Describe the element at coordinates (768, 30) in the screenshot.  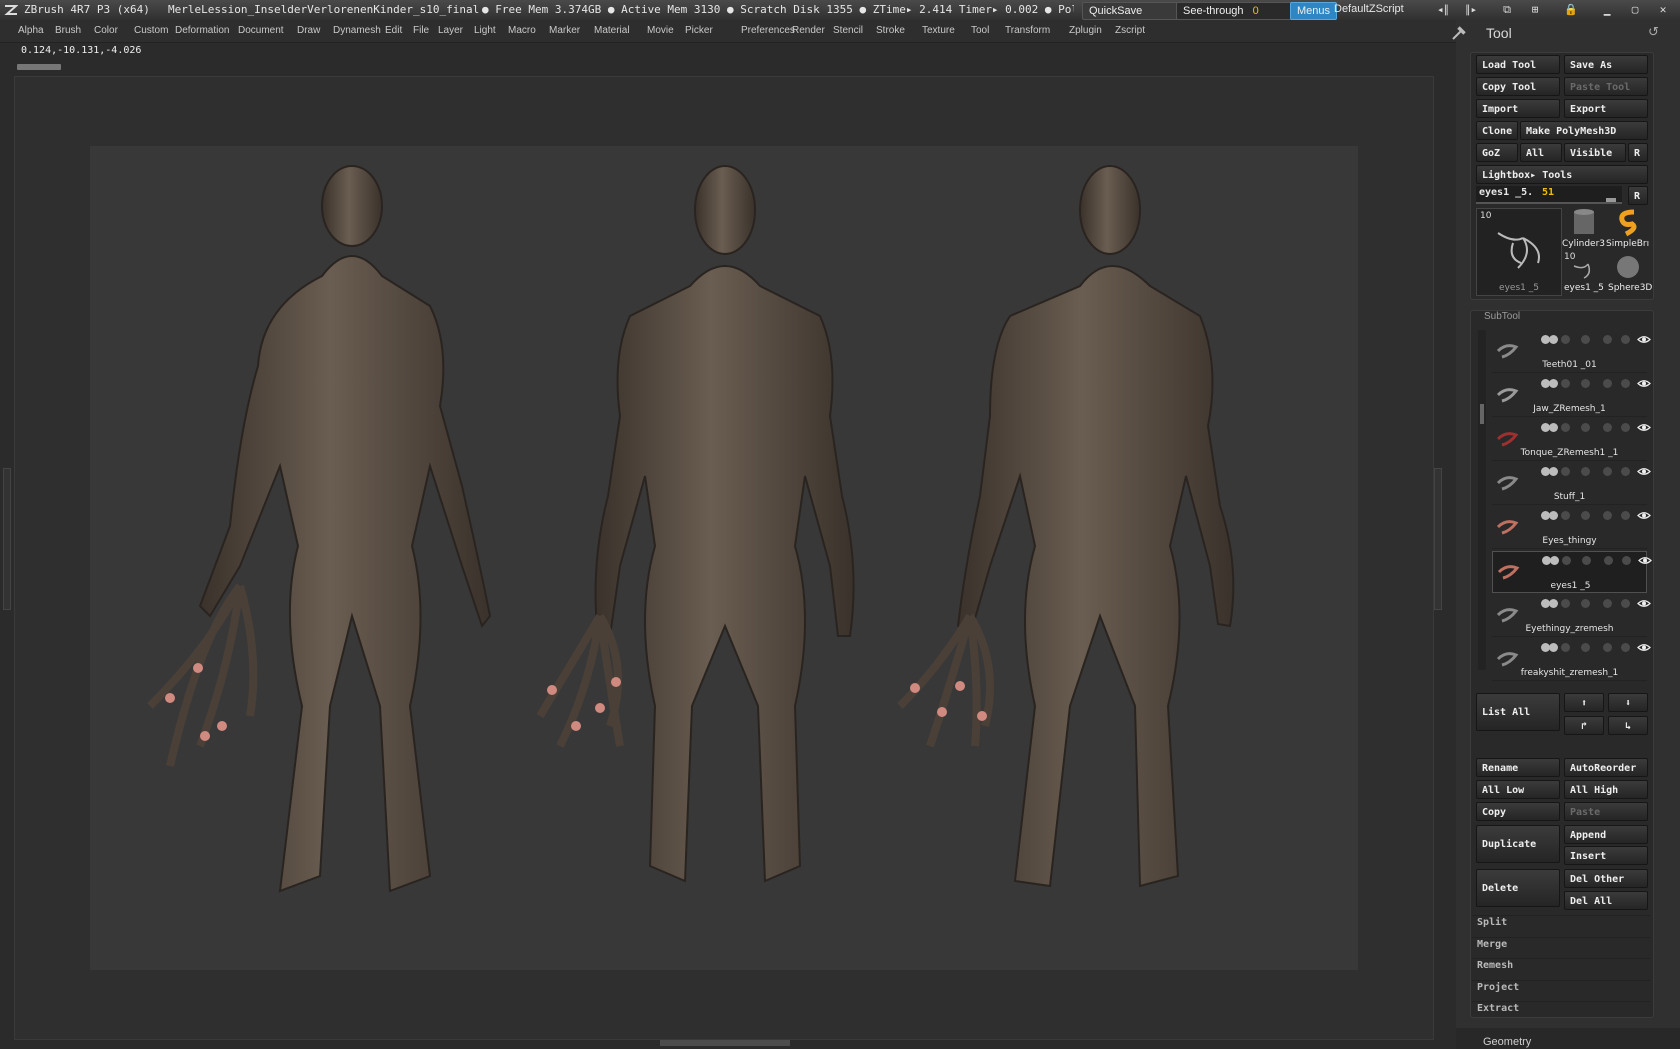
I see `menu-preferences: Preferences` at that location.